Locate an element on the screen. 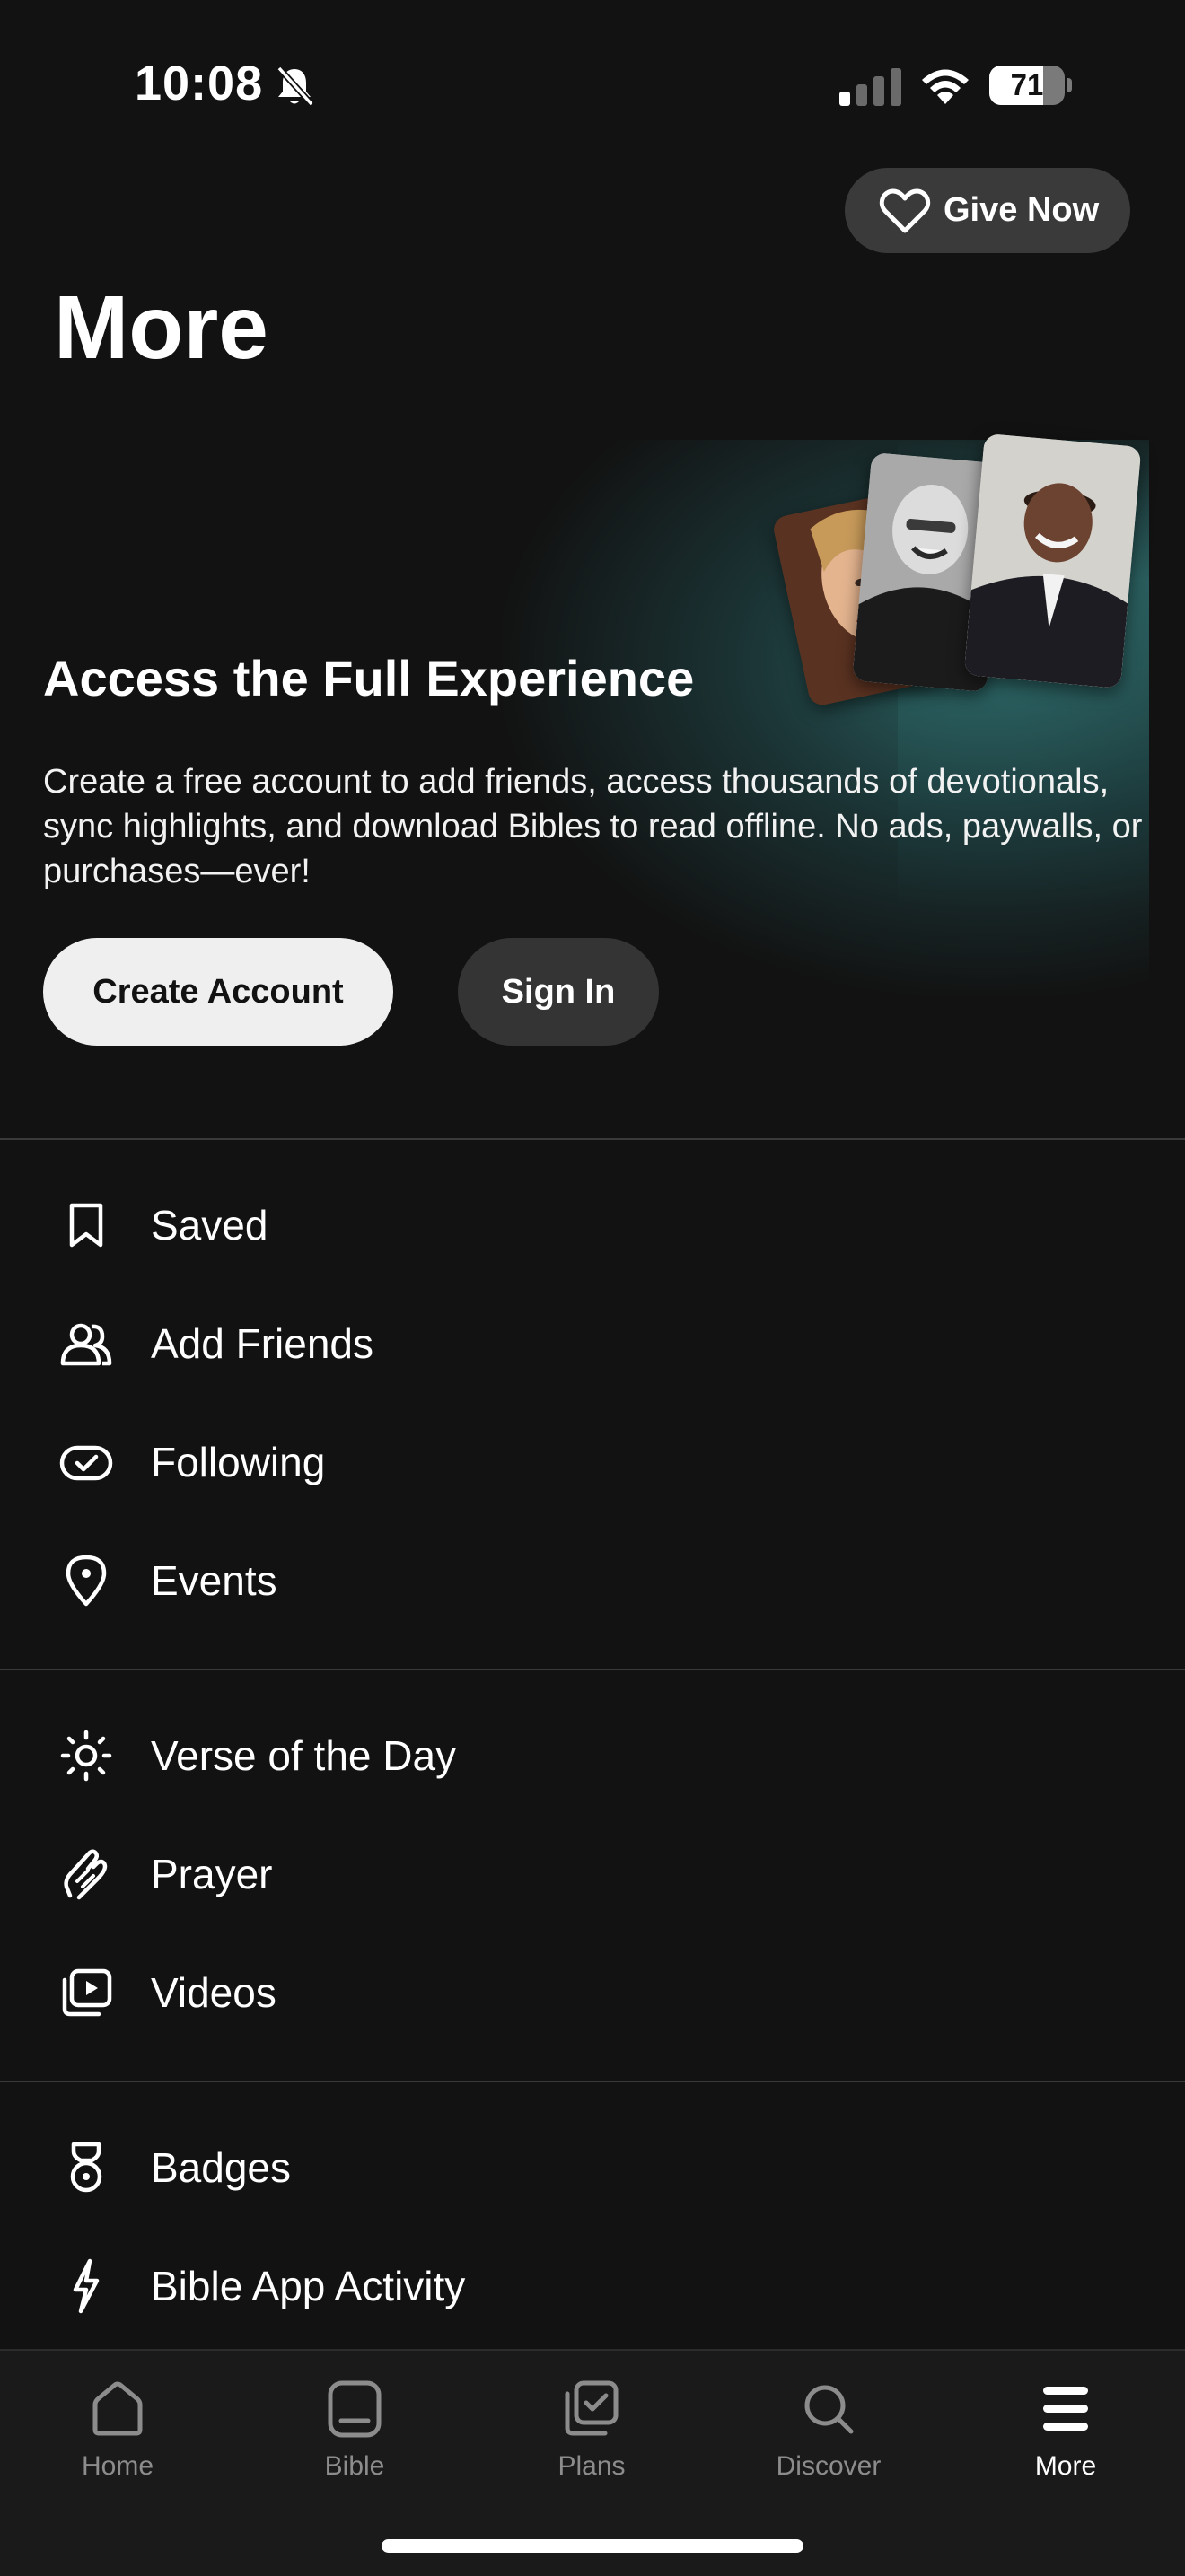  menu-item-label: Verse of the Day is located at coordinates (304, 1755).